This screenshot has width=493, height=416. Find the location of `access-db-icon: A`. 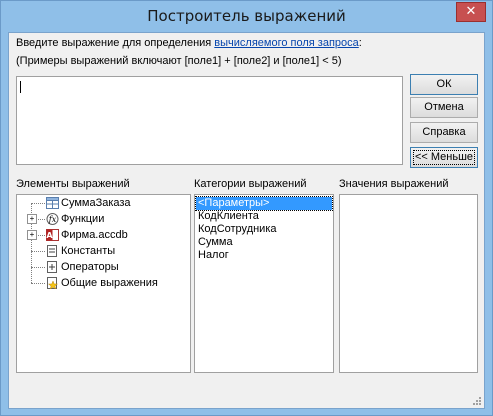

access-db-icon: A is located at coordinates (52, 235).